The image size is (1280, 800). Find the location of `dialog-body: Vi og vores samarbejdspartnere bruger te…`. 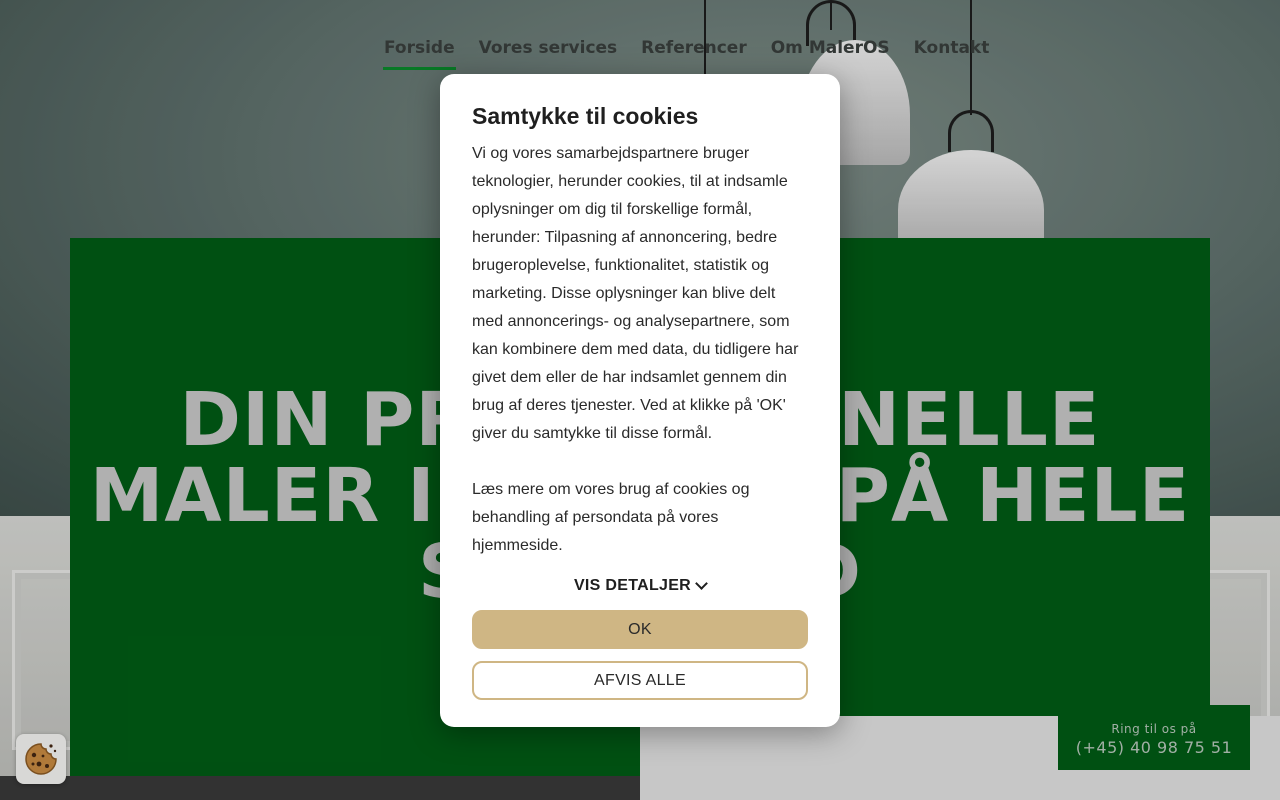

dialog-body: Vi og vores samarbejdspartnere bruger te… is located at coordinates (640, 350).